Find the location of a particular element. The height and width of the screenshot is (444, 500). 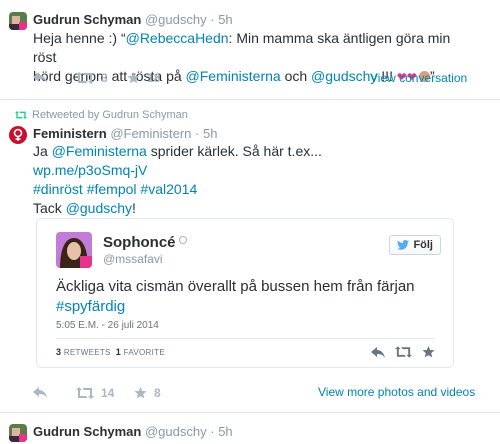

favorite-action: 18 is located at coordinates (143, 78).